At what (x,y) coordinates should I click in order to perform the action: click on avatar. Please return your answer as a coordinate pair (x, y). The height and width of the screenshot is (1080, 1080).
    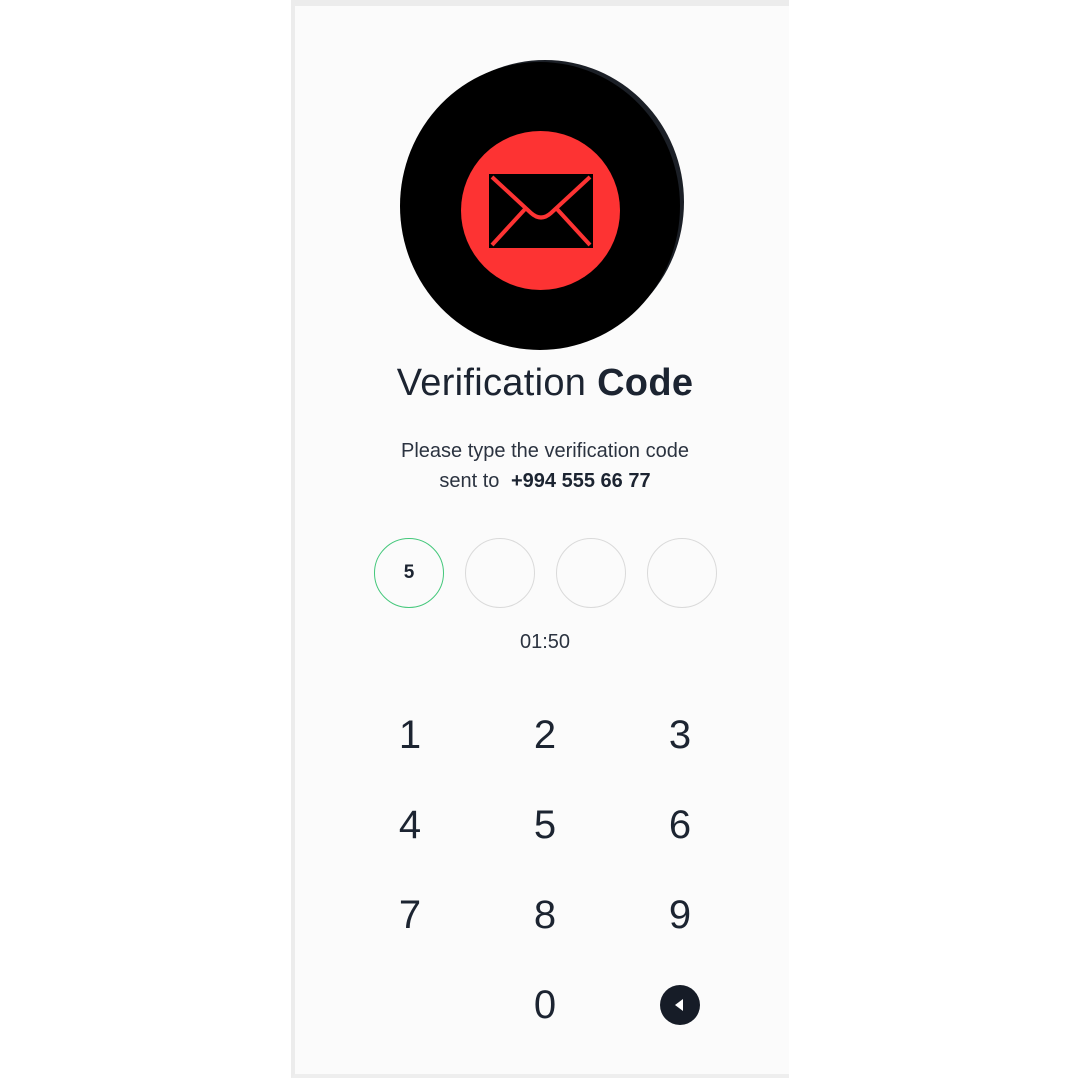
    Looking at the image, I should click on (542, 205).